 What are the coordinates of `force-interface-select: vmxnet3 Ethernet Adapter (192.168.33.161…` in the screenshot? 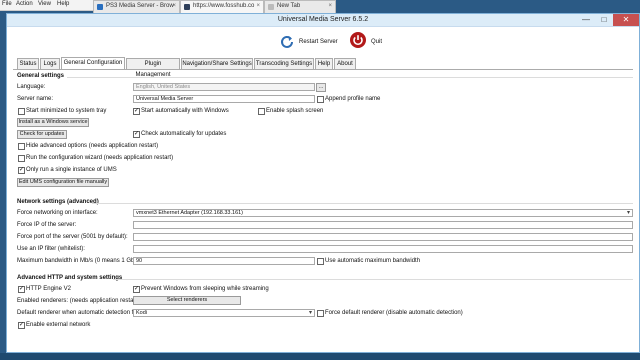 It's located at (383, 213).